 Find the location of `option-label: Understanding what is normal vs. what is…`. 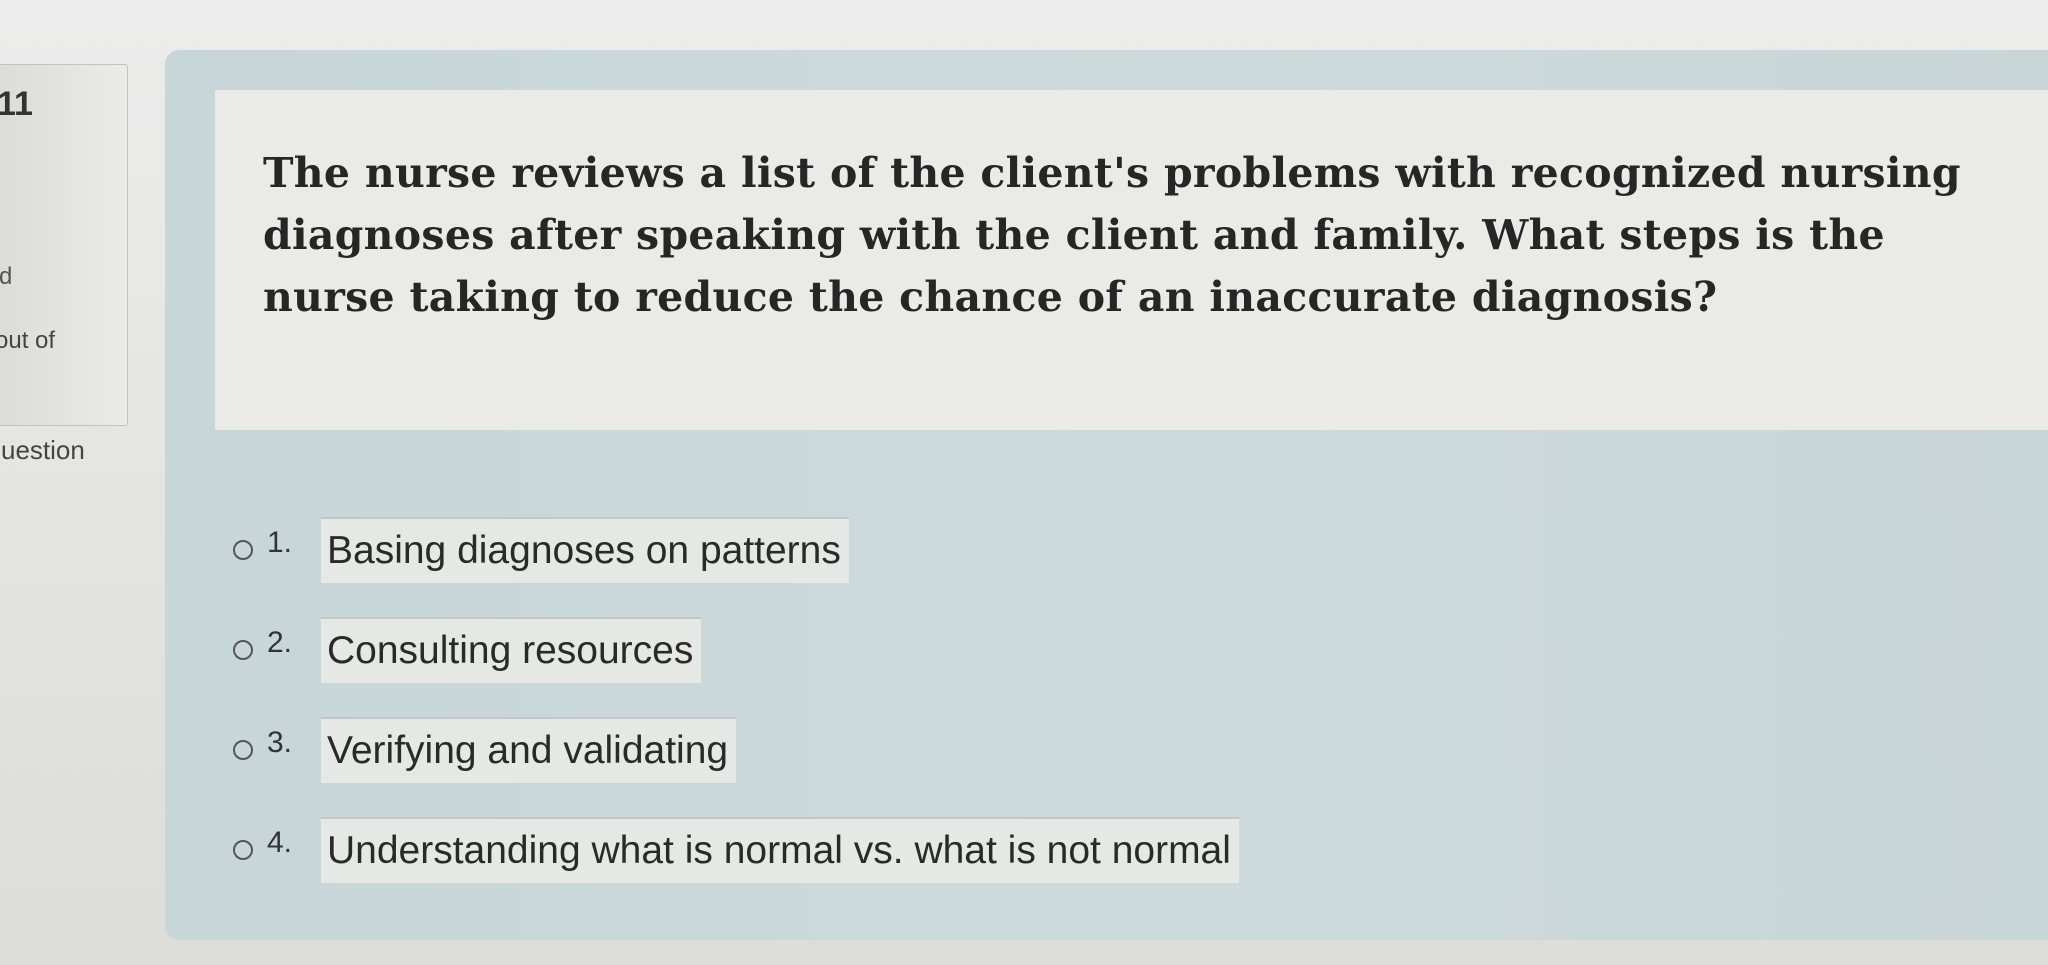

option-label: Understanding what is normal vs. what is… is located at coordinates (780, 850).